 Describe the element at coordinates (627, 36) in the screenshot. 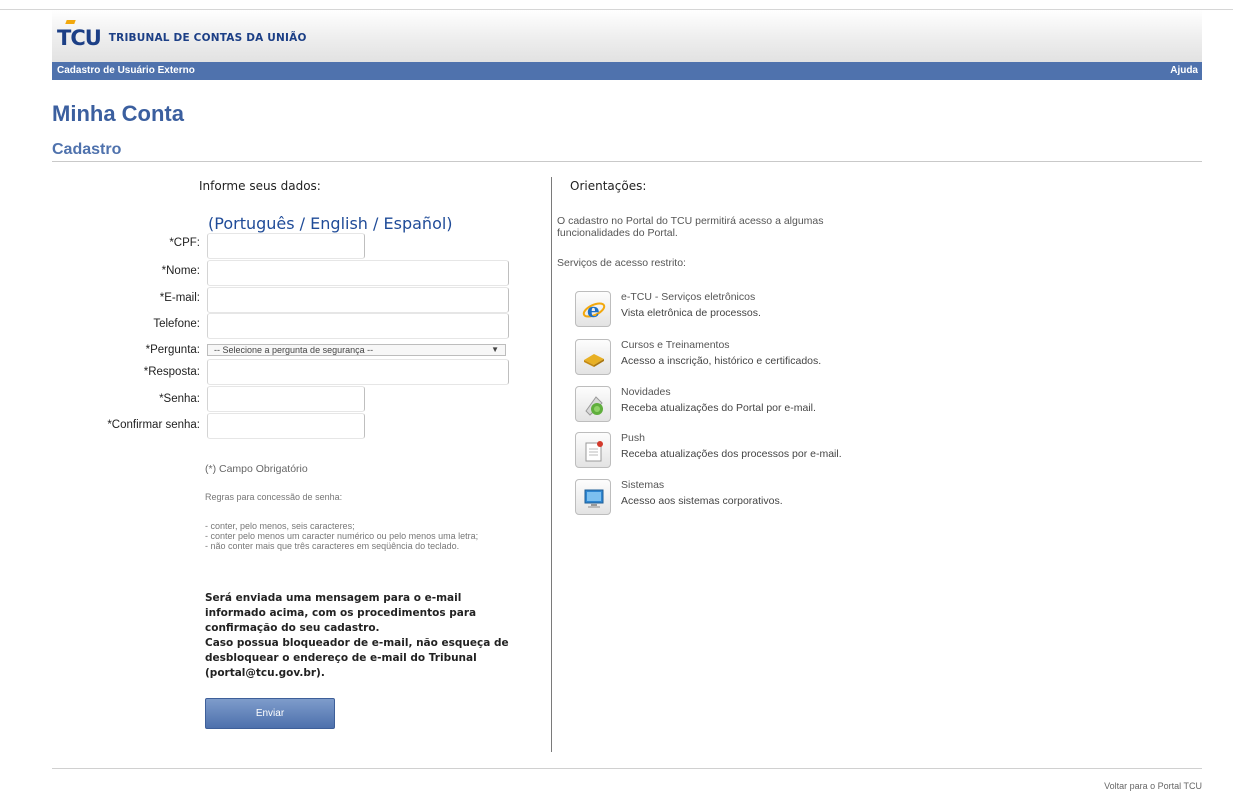

I see `site-header: TCU TRIBUNAL DE CONTAS DA UNIÃO` at that location.